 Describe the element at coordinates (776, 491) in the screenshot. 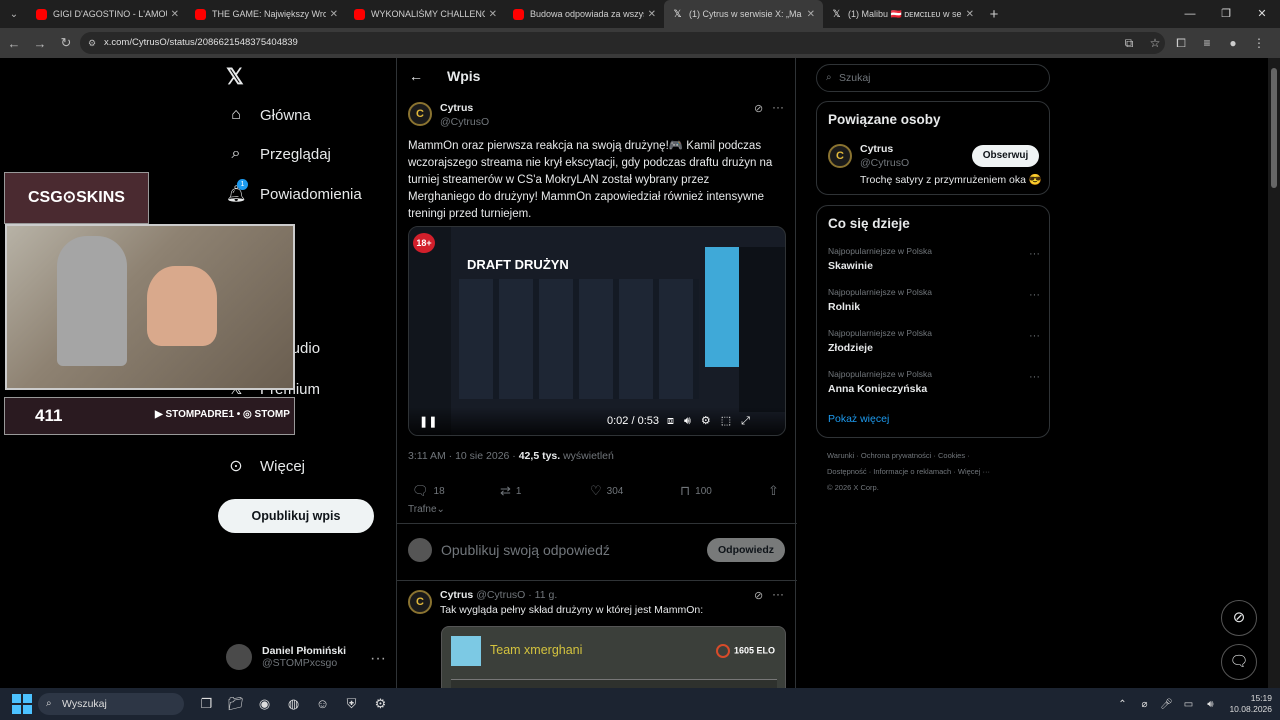

I see `share-button: ⇧` at that location.